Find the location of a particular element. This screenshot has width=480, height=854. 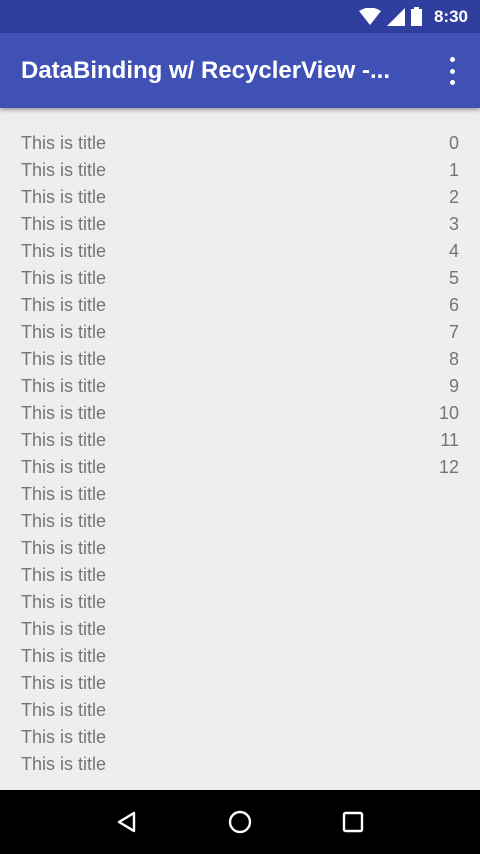

list-item: This is title 6 is located at coordinates (240, 305).